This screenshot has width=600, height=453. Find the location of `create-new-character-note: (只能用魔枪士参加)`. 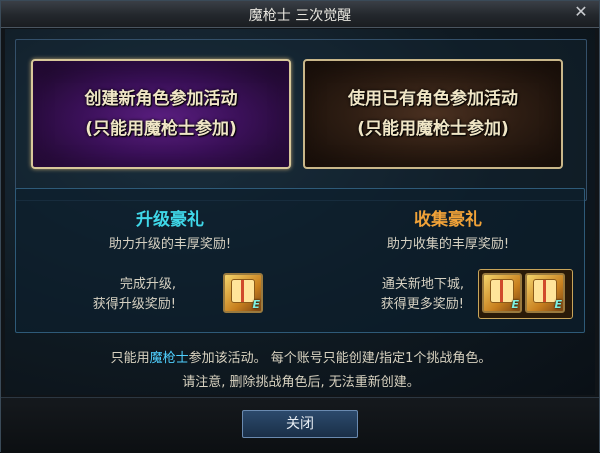

create-new-character-note: (只能用魔枪士参加) is located at coordinates (161, 129).